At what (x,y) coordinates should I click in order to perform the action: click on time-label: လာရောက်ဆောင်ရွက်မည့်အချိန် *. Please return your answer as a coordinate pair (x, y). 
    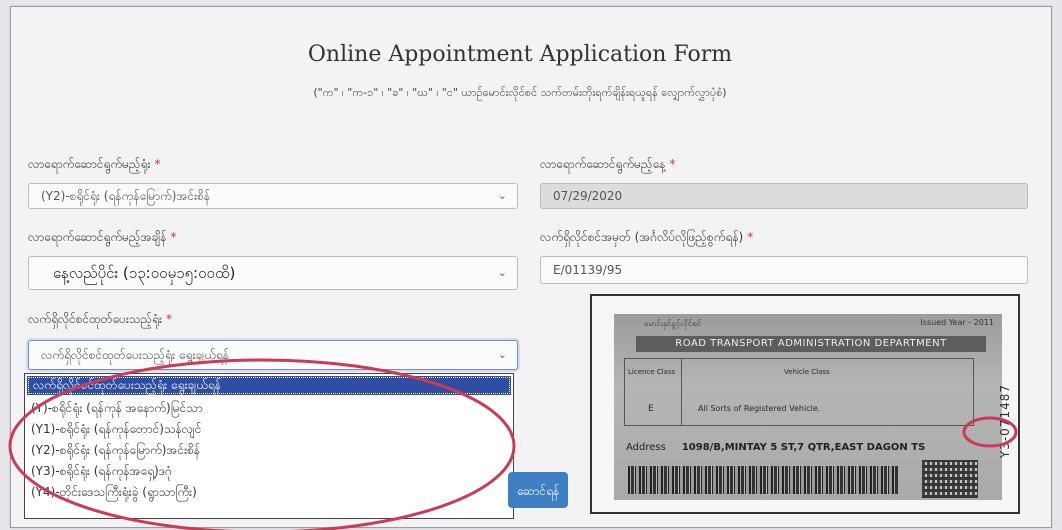
    Looking at the image, I should click on (102, 238).